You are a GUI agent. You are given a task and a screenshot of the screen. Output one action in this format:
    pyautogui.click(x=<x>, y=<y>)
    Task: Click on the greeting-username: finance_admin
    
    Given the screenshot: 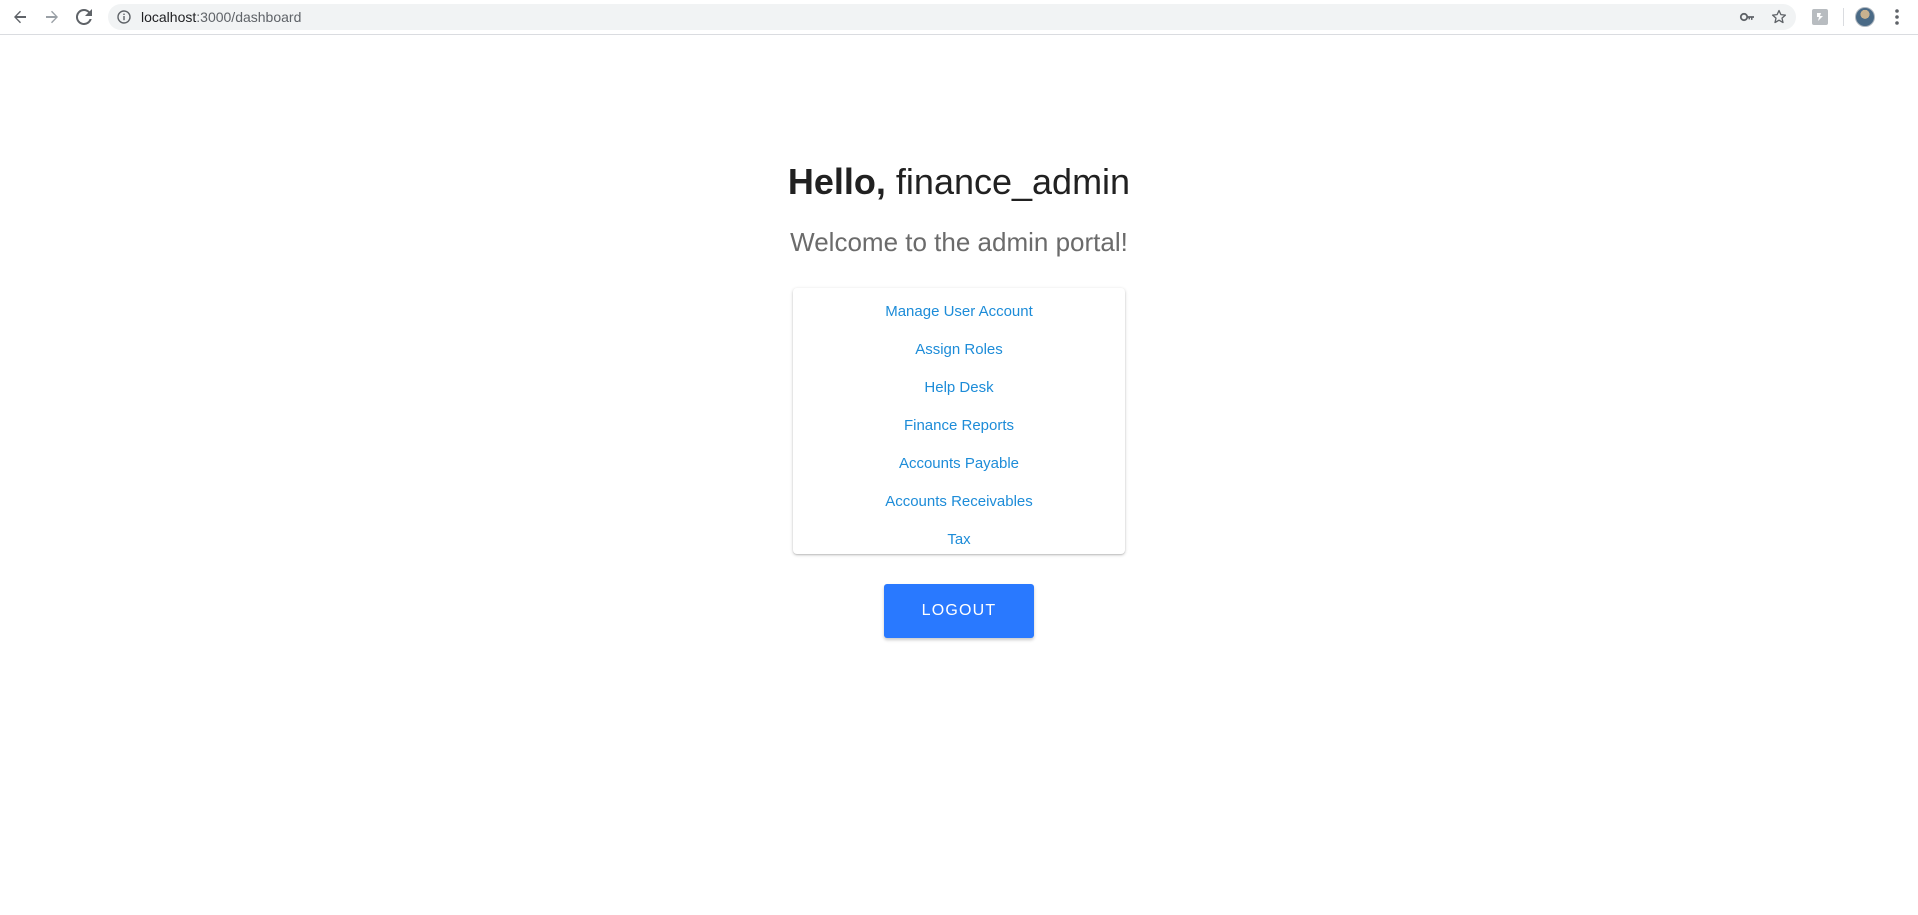 What is the action you would take?
    pyautogui.click(x=1013, y=181)
    